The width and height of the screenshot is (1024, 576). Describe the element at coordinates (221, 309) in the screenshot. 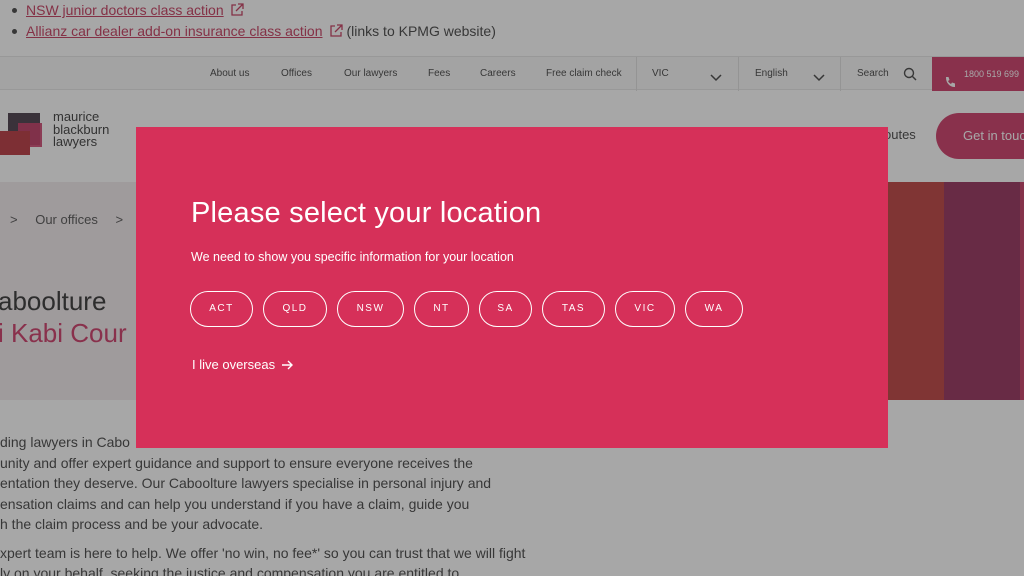

I see `state-button-act: ACT` at that location.